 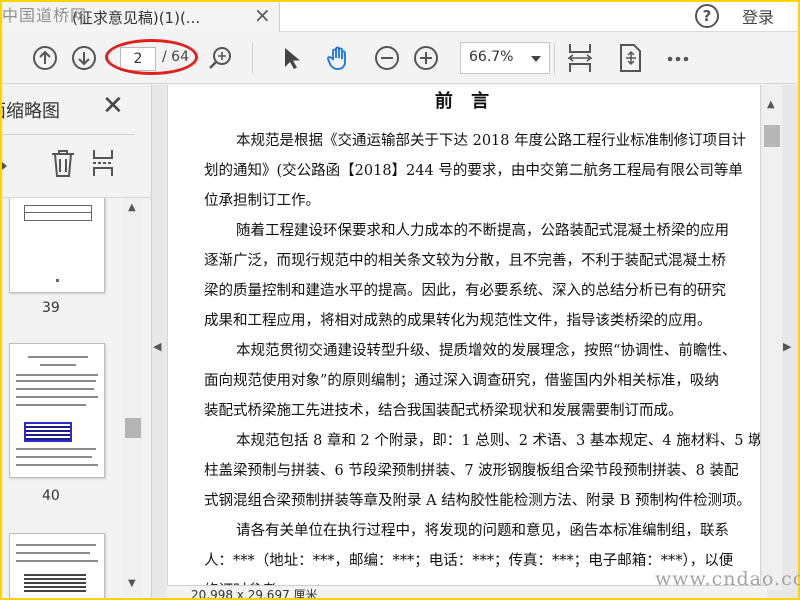 What do you see at coordinates (45, 58) in the screenshot?
I see `previous-page-icon` at bounding box center [45, 58].